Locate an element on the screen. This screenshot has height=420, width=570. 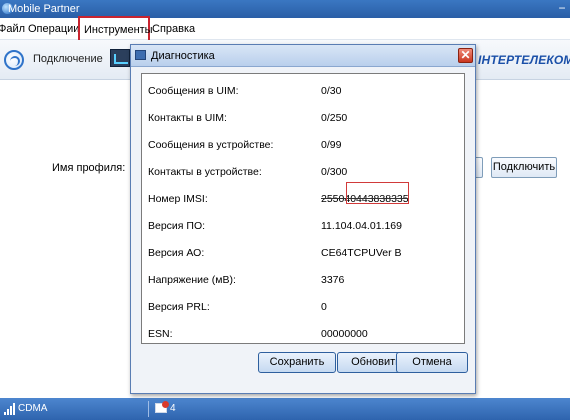
imsi-highlight-box is located at coordinates (377, 193).